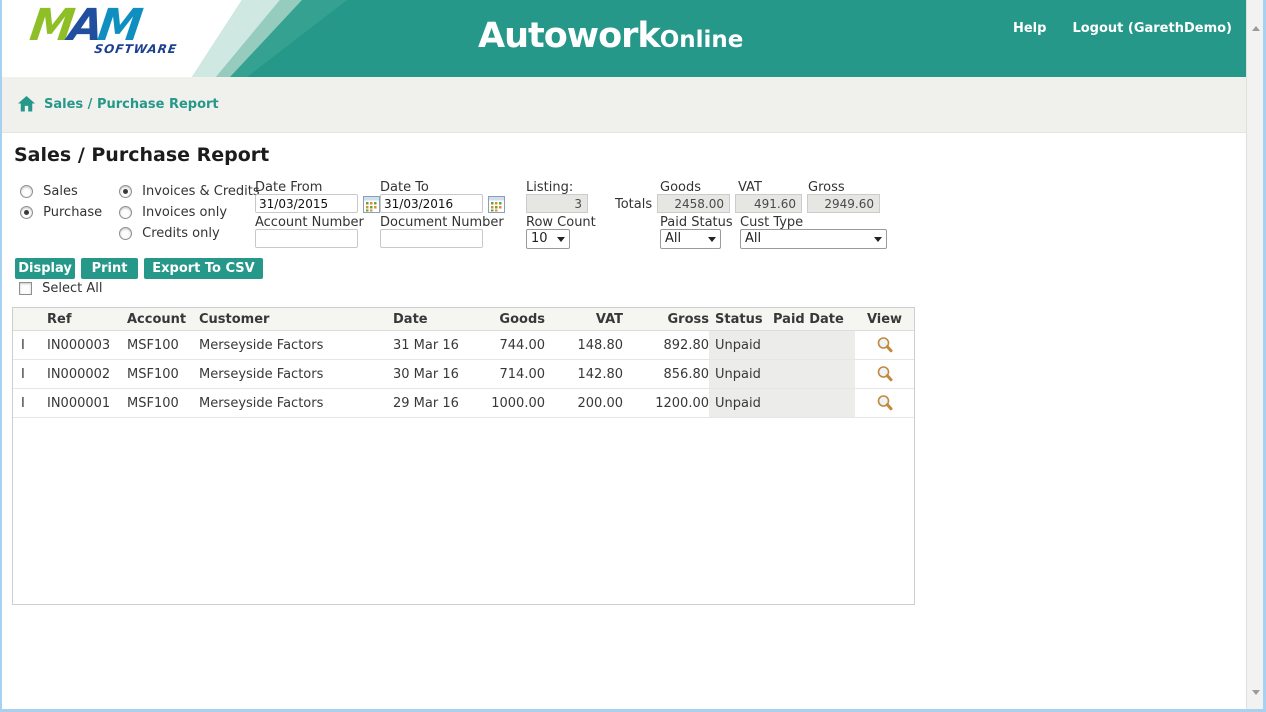 The height and width of the screenshot is (712, 1266). What do you see at coordinates (173, 212) in the screenshot?
I see `radio-invoices-only: Invoices only` at bounding box center [173, 212].